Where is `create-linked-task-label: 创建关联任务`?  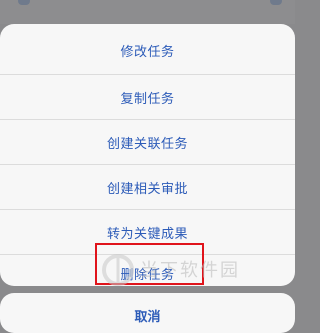
create-linked-task-label: 创建关联任务 is located at coordinates (147, 144).